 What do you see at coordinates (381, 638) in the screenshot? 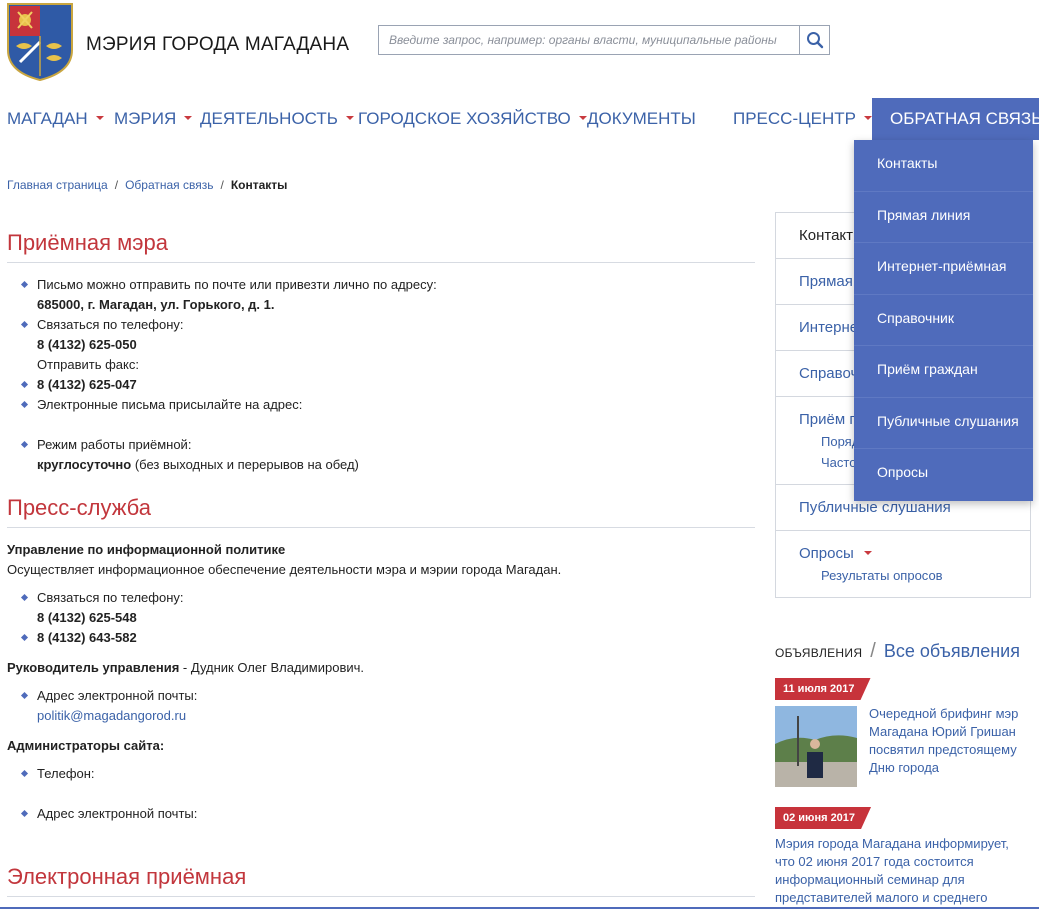
I see `list-item: 8 (4132) 643-582` at bounding box center [381, 638].